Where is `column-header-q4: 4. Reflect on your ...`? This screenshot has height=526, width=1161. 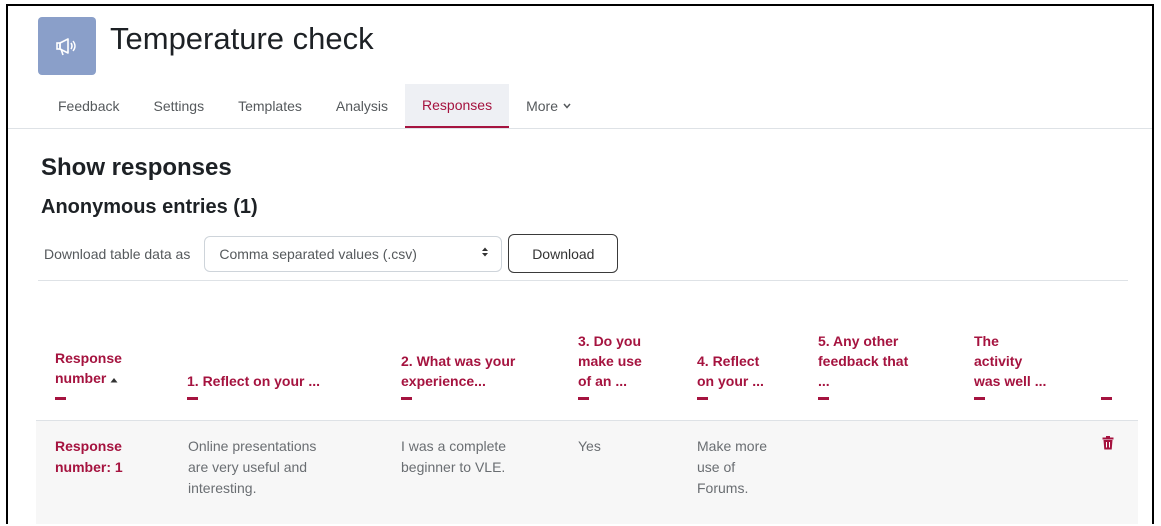
column-header-q4: 4. Reflect on your ... is located at coordinates (730, 375).